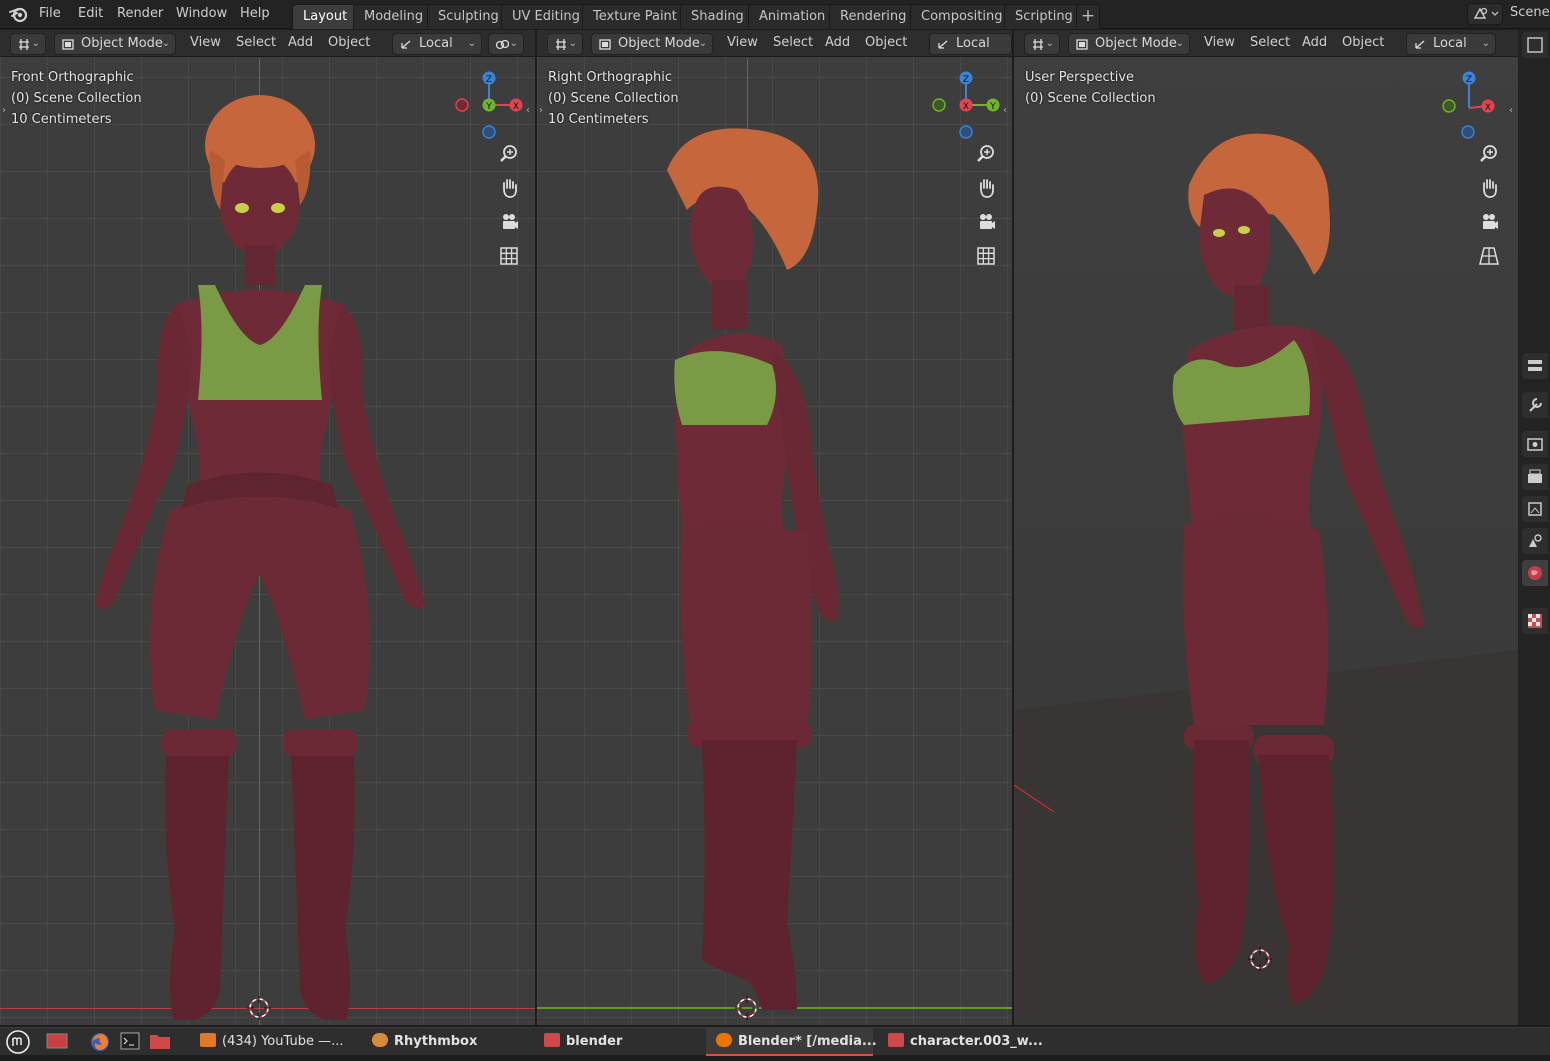 Image resolution: width=1550 pixels, height=1061 pixels. Describe the element at coordinates (1535, 366) in the screenshot. I see `tab-tool-icon` at that location.